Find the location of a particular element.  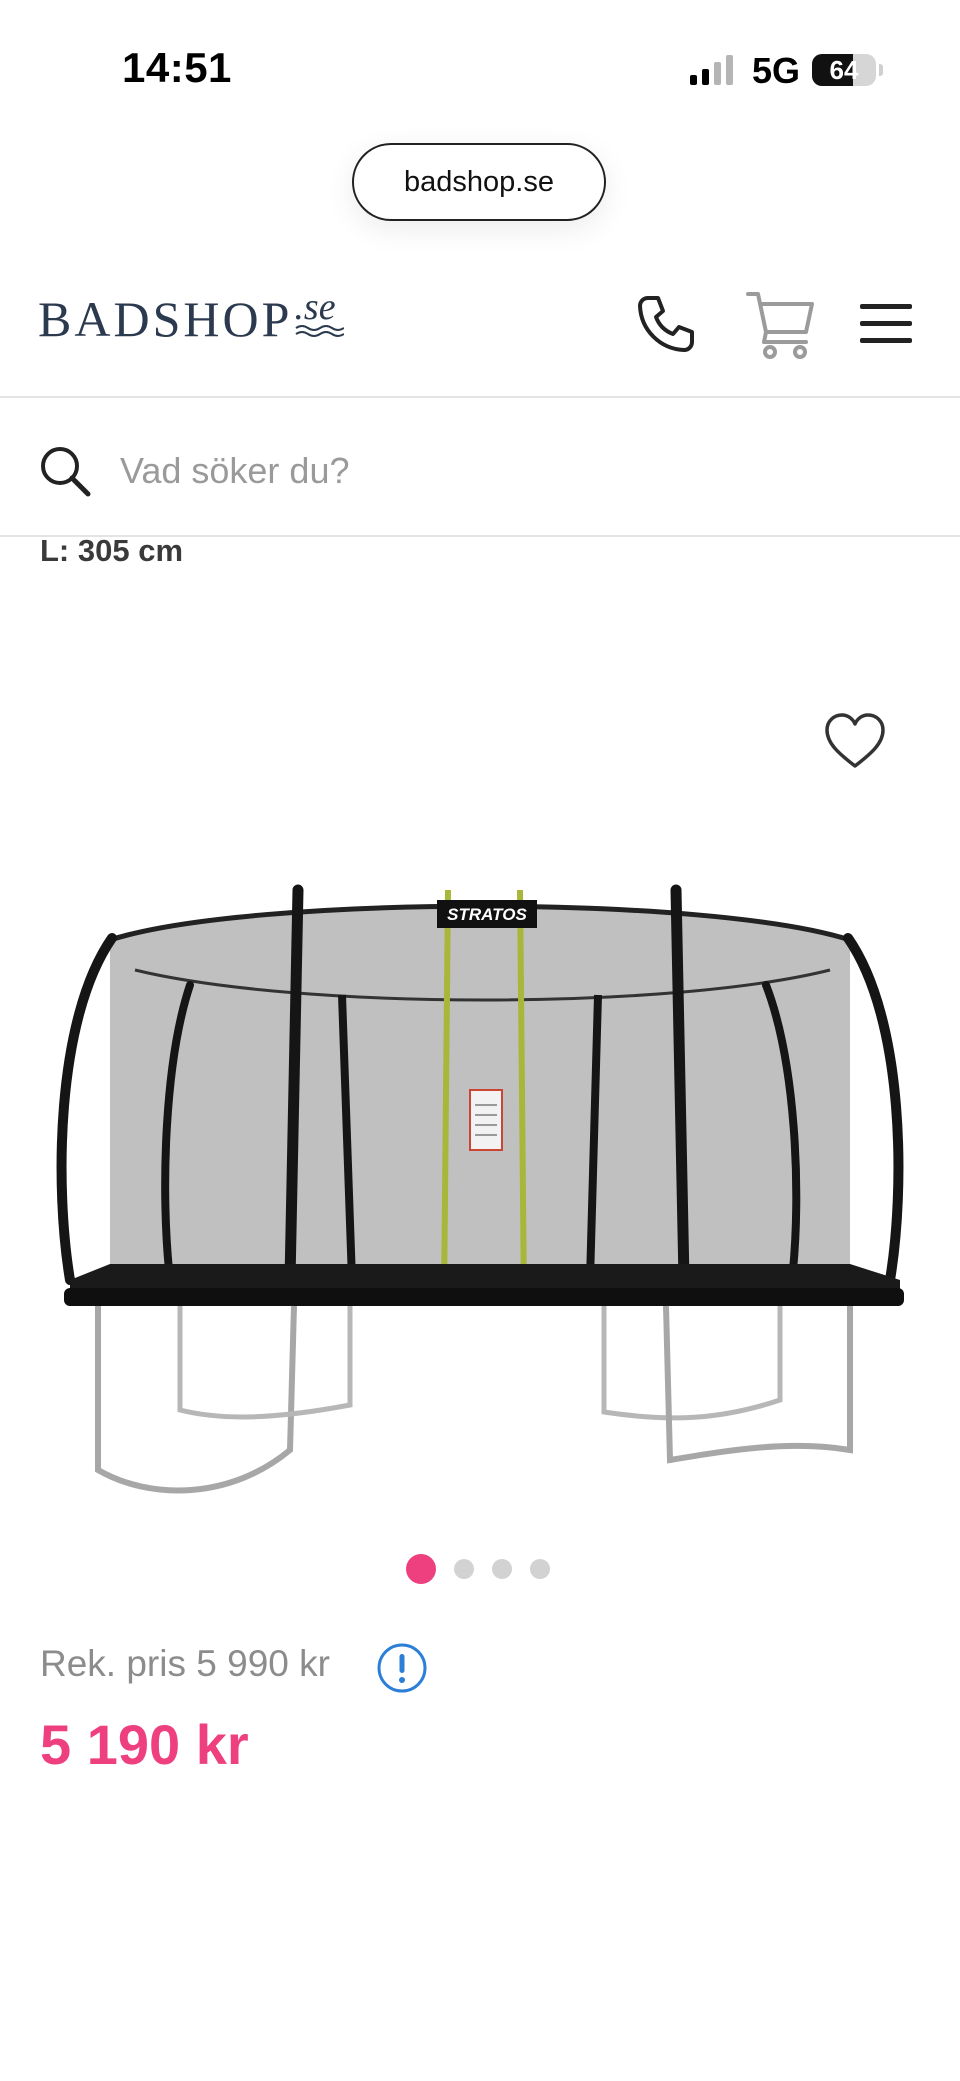

product-dimension: L: 305 cm is located at coordinates (112, 550).